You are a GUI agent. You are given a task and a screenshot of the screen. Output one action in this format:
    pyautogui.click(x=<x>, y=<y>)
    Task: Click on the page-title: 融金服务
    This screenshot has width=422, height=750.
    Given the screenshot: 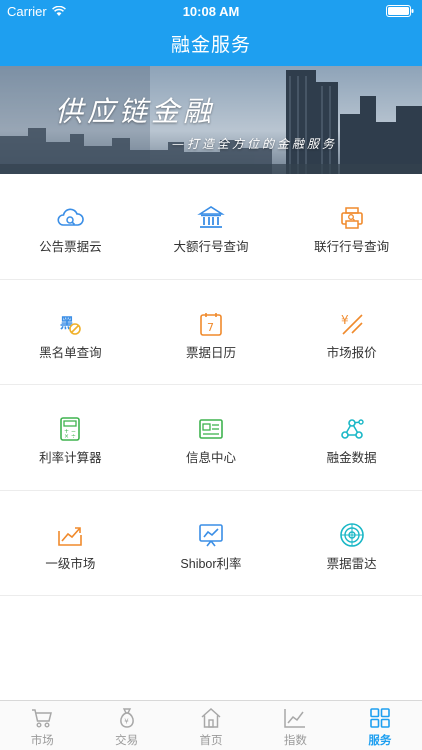 What is the action you would take?
    pyautogui.click(x=210, y=45)
    